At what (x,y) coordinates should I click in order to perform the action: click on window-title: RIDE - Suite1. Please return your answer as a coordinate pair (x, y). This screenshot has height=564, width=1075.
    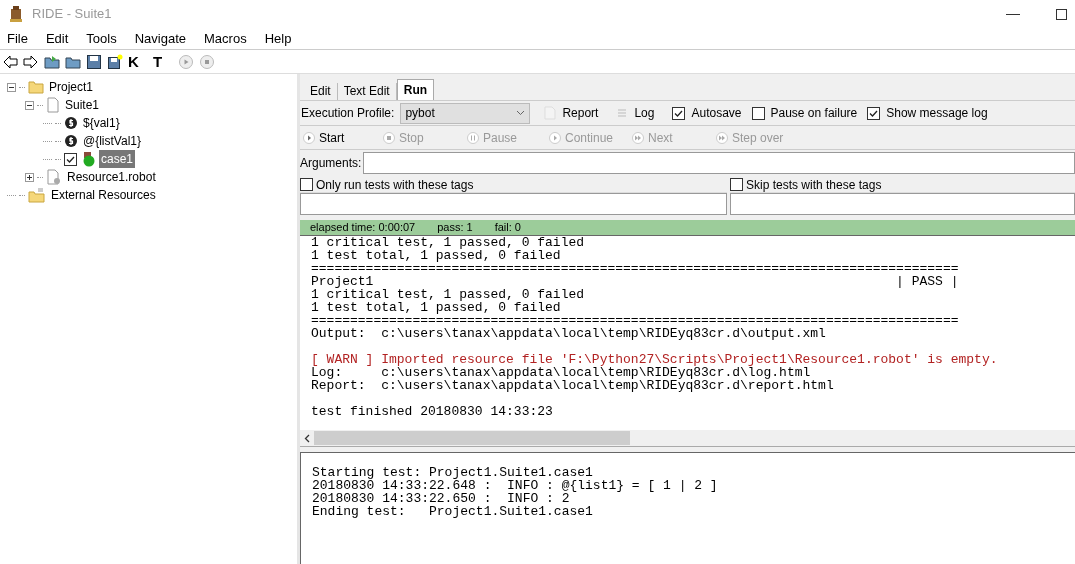
    Looking at the image, I should click on (72, 14).